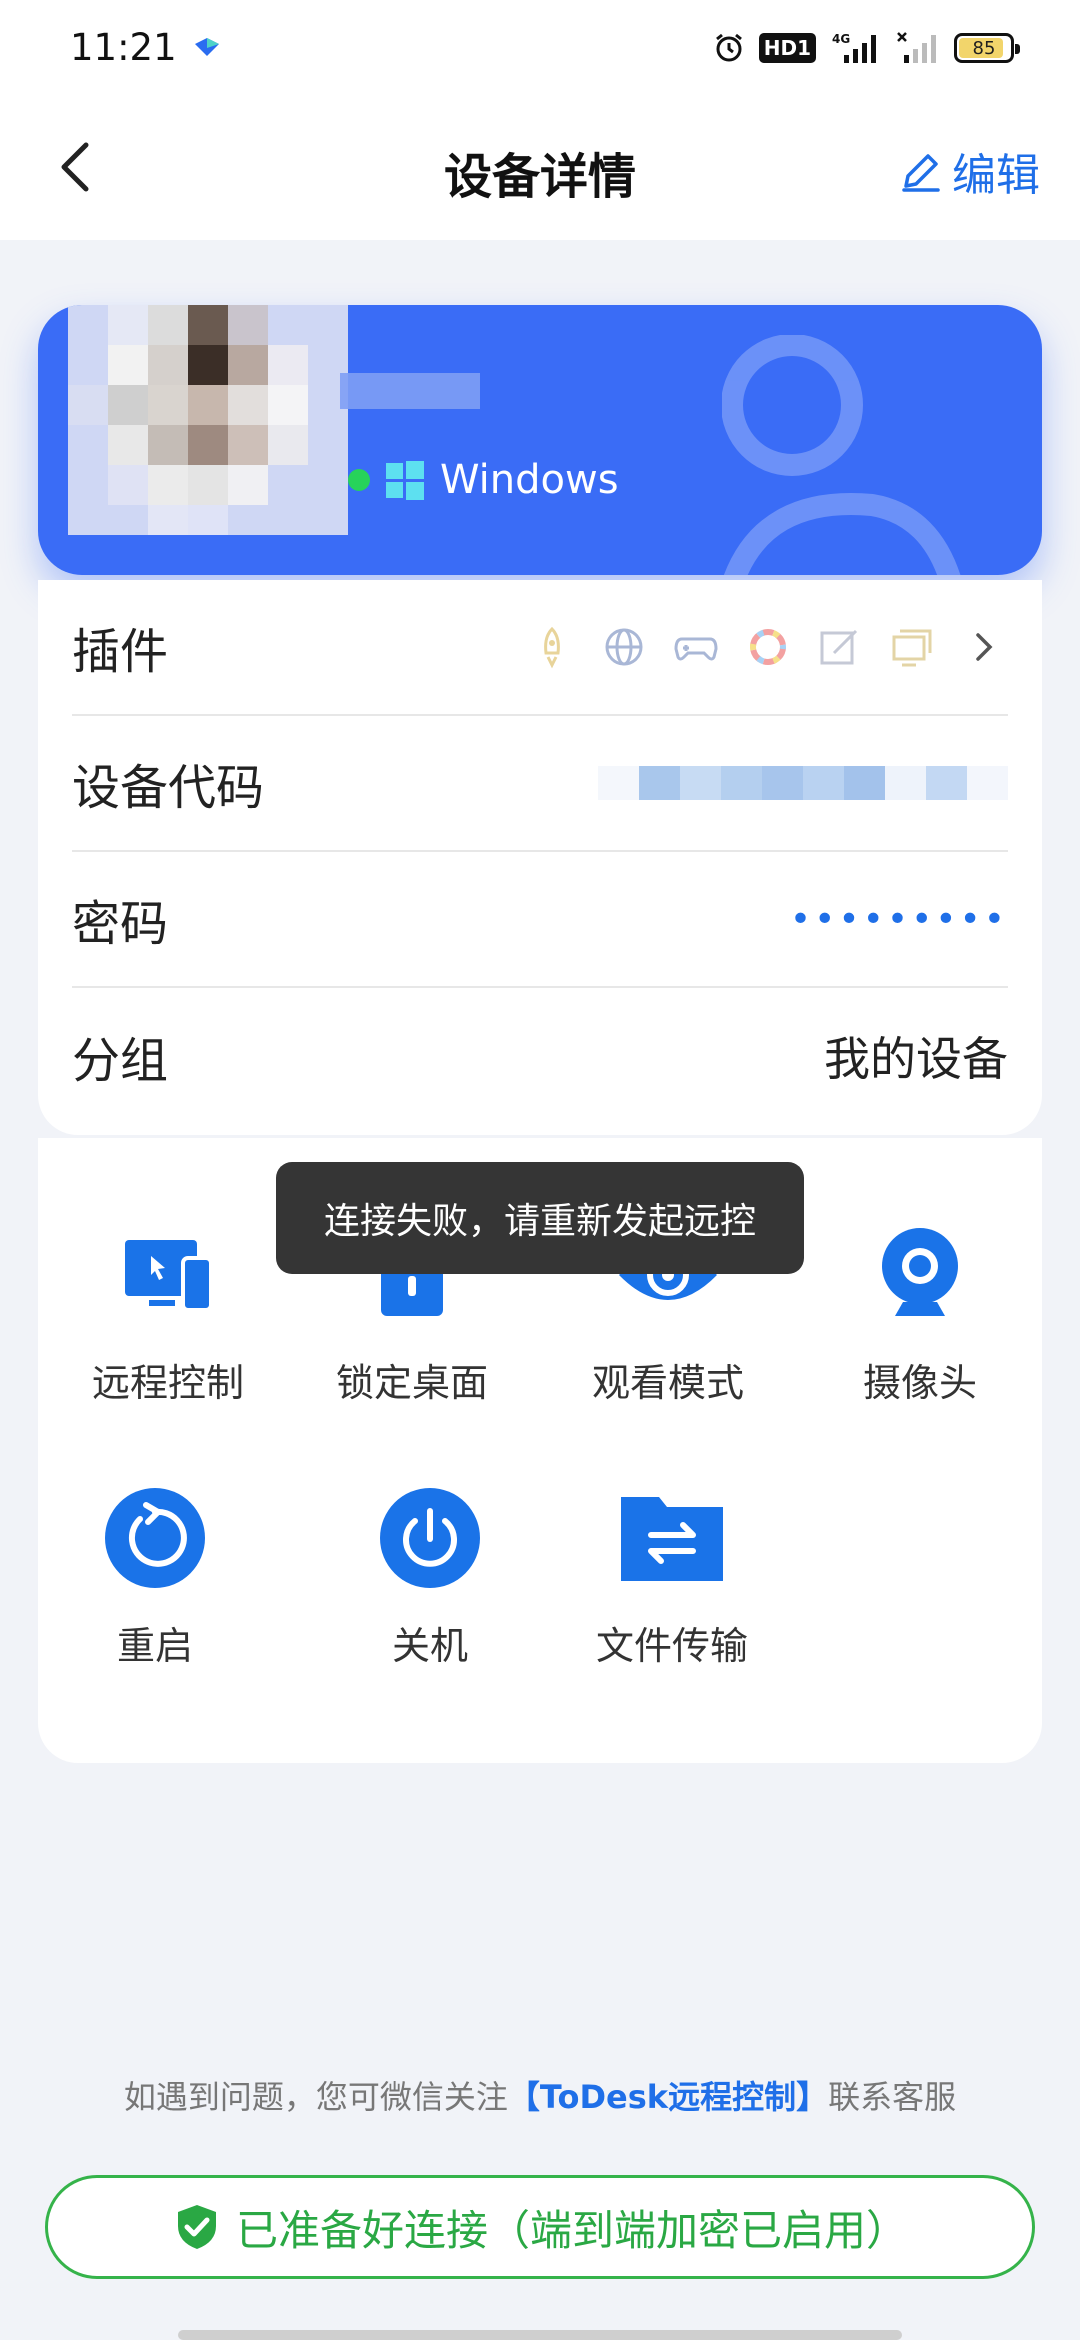 This screenshot has height=2340, width=1080. What do you see at coordinates (892, 2097) in the screenshot?
I see `help-suffix: 联系客服` at bounding box center [892, 2097].